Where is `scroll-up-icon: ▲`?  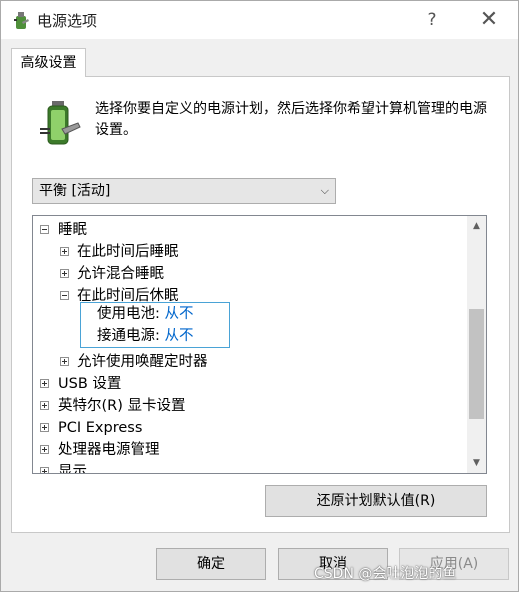
scroll-up-icon: ▲ is located at coordinates (476, 226).